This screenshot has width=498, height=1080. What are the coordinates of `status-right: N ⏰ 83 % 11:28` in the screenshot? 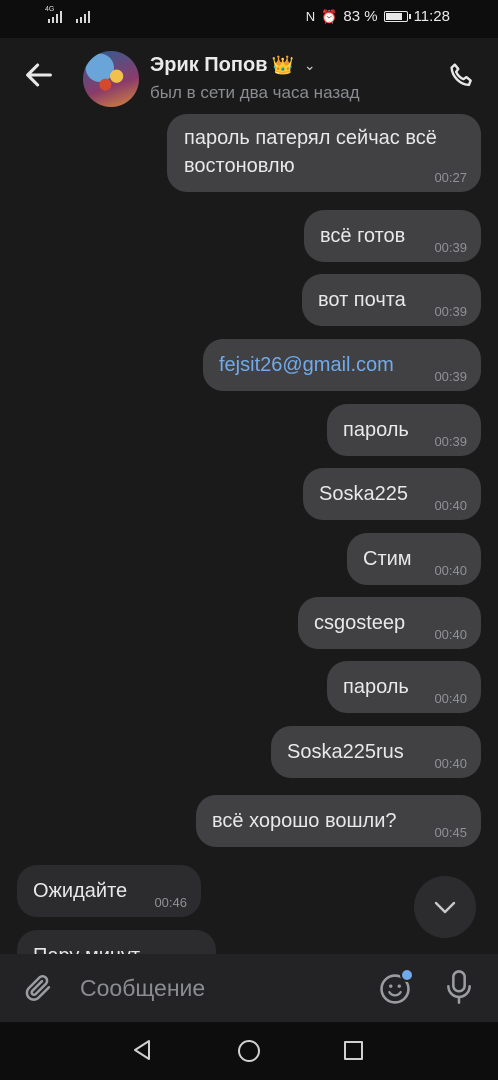 It's located at (378, 16).